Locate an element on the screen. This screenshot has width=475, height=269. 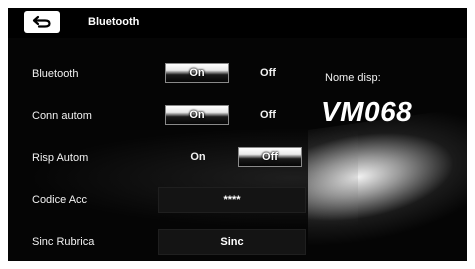
access-code-label: Codice Acc is located at coordinates (60, 200).